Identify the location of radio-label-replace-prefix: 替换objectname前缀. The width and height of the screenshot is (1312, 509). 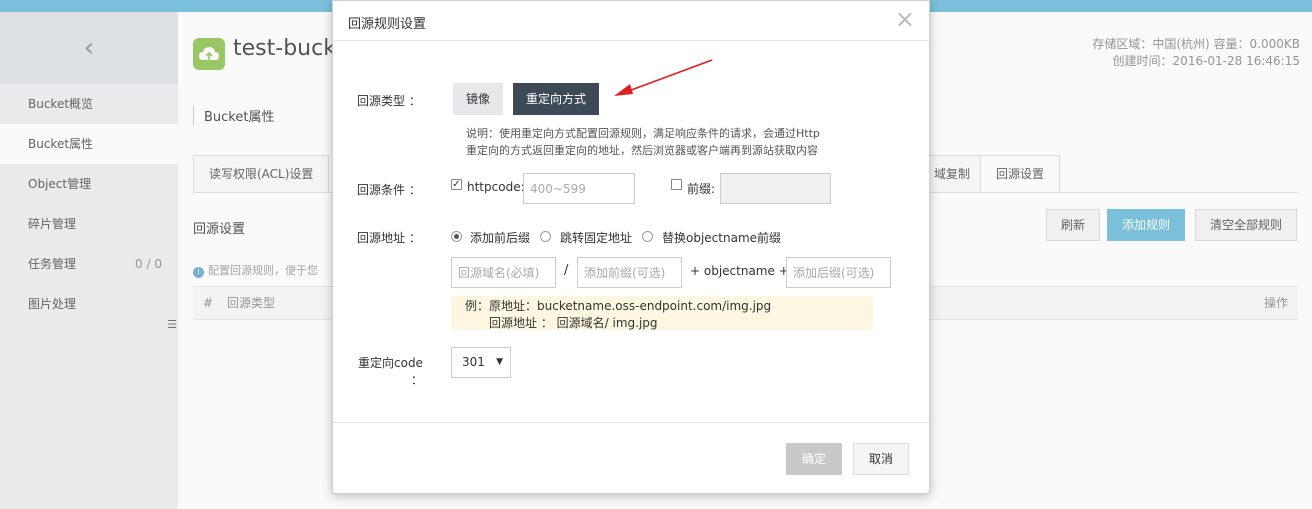
(721, 237).